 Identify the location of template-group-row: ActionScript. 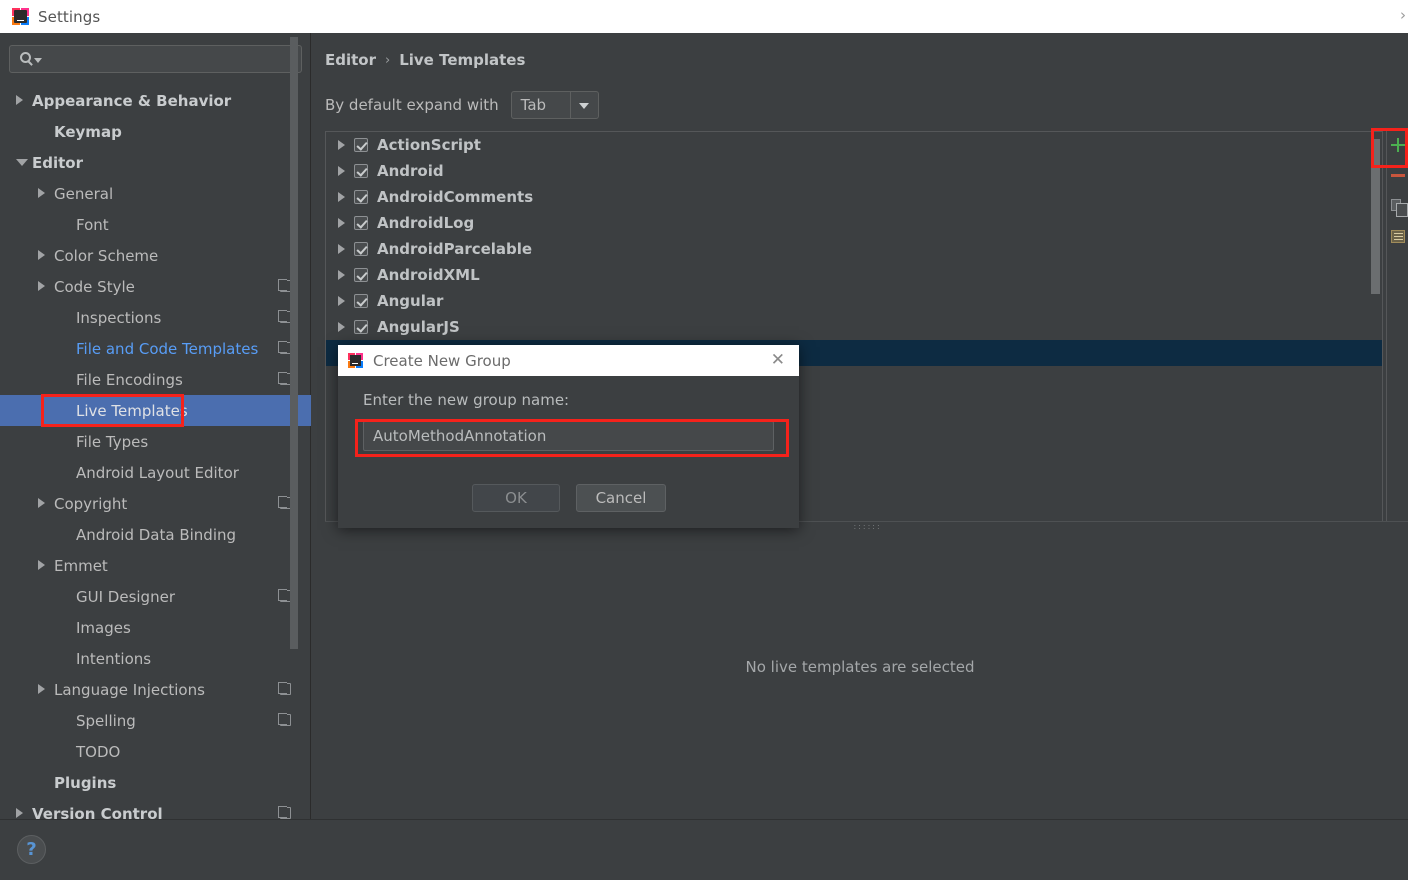
(854, 145).